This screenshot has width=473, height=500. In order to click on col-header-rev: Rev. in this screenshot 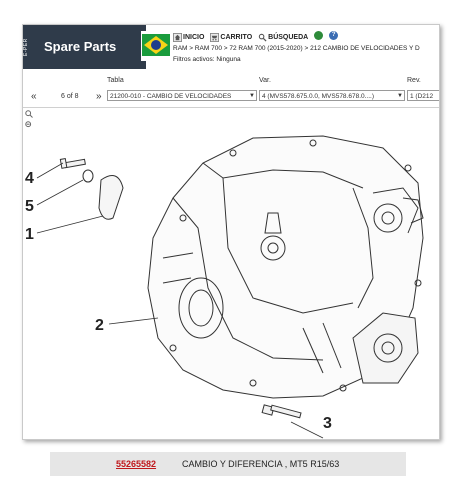, I will do `click(414, 80)`.